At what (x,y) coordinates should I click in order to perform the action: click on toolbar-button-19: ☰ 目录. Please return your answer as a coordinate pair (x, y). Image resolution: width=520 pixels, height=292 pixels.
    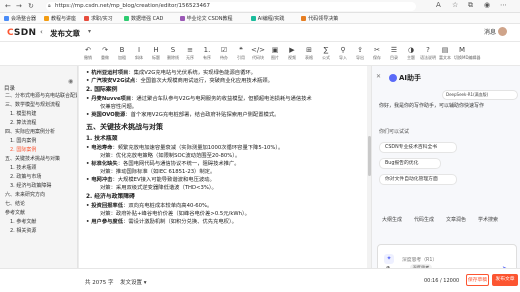
    Looking at the image, I should click on (394, 53).